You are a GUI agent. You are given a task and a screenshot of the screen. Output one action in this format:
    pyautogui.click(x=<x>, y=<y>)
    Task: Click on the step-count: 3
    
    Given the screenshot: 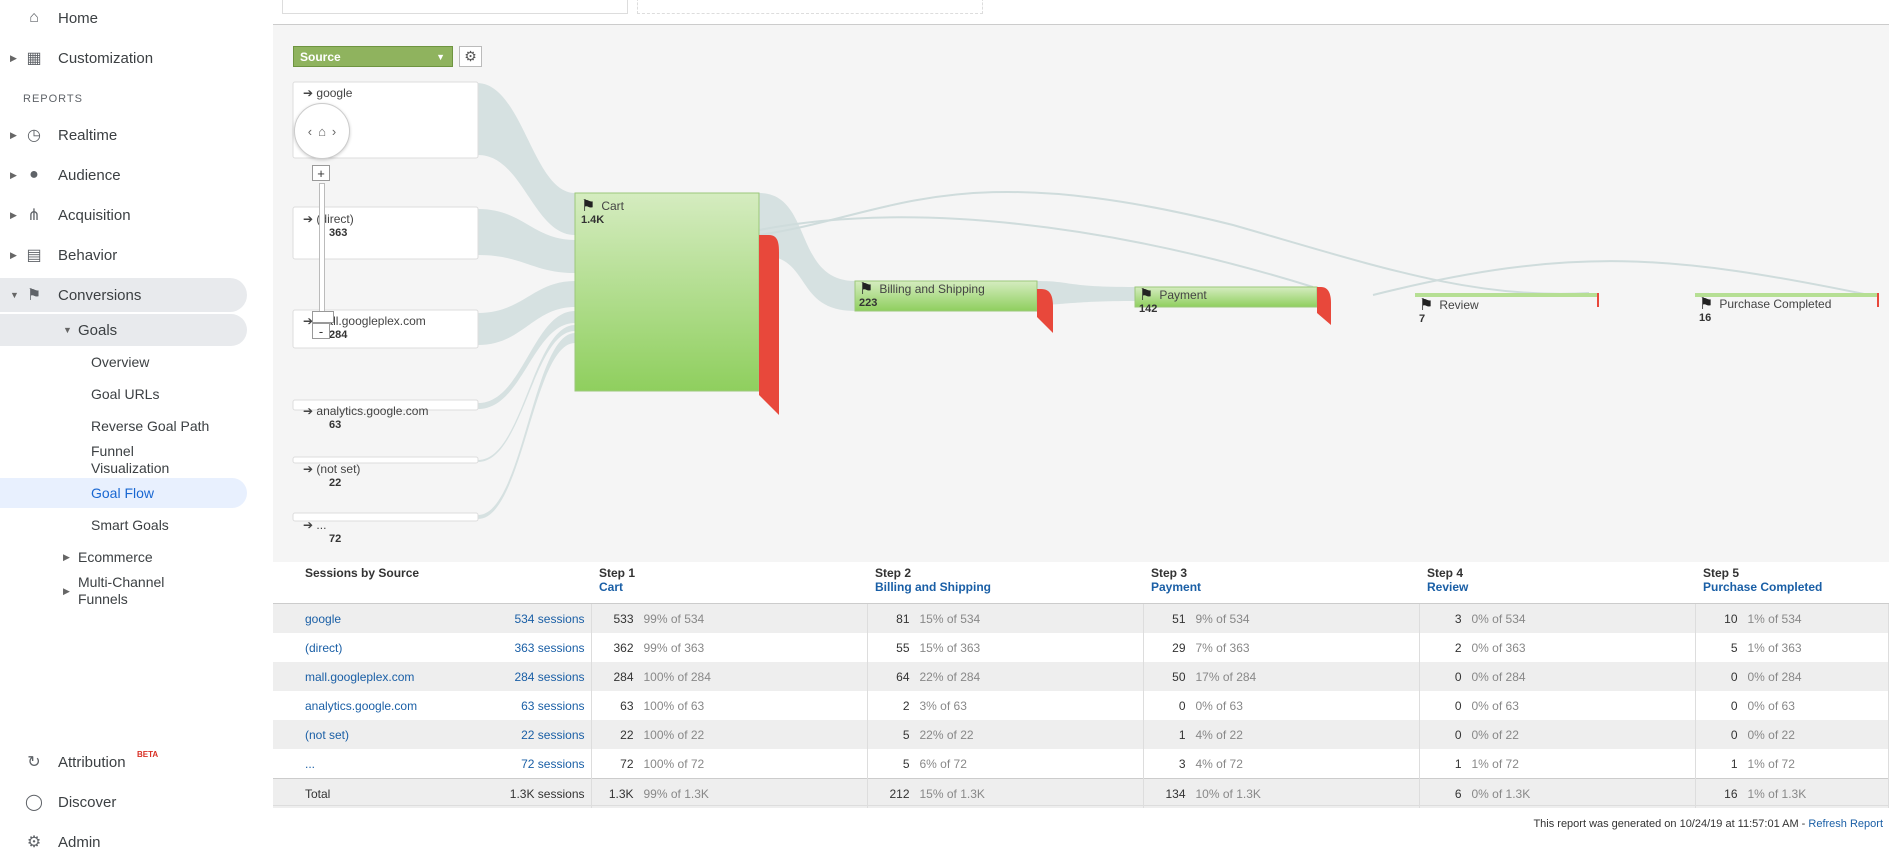 What is the action you would take?
    pyautogui.click(x=1458, y=618)
    